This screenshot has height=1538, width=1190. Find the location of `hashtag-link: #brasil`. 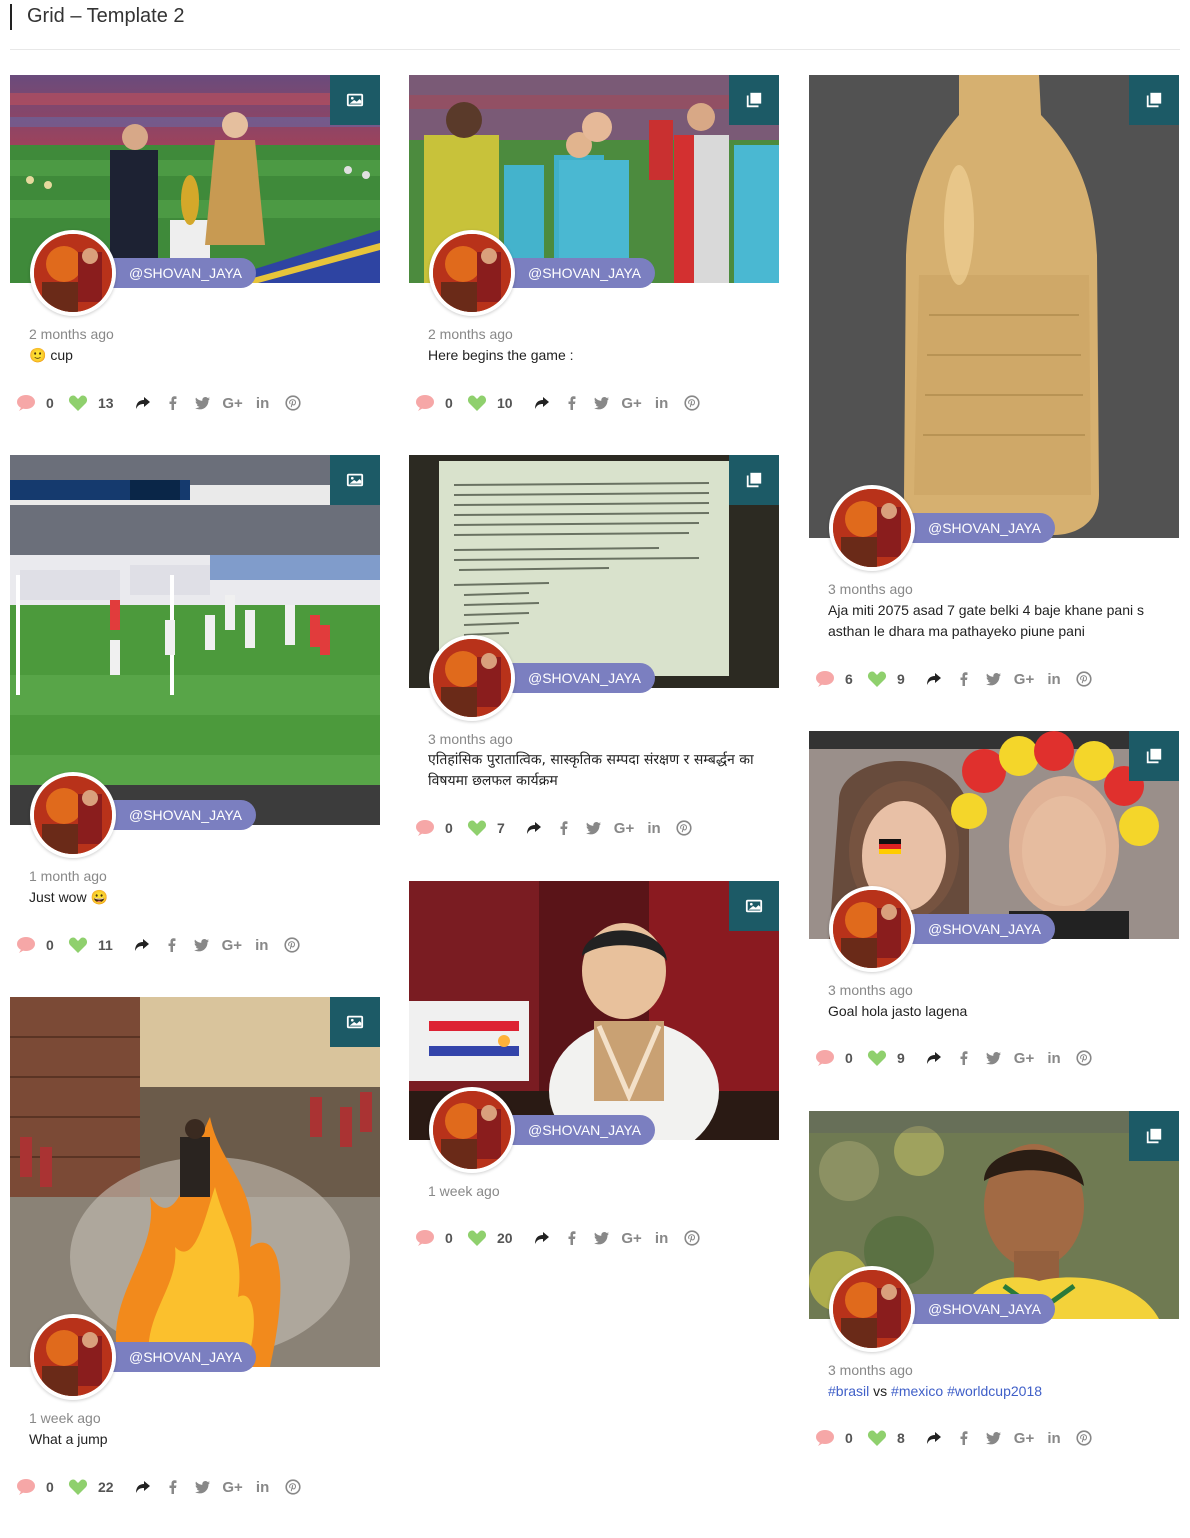

hashtag-link: #brasil is located at coordinates (848, 1391).